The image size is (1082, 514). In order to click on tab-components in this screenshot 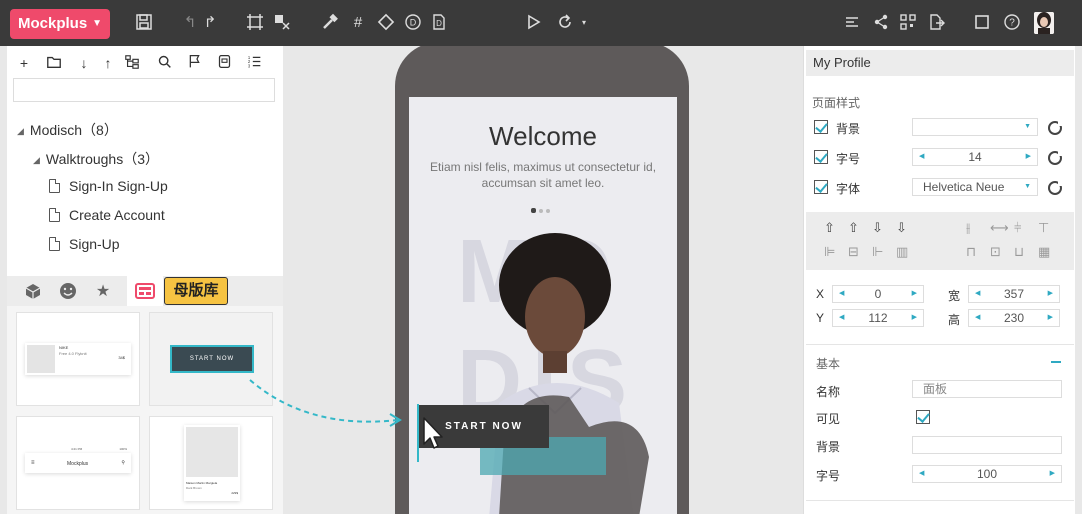, I will do `click(33, 292)`.